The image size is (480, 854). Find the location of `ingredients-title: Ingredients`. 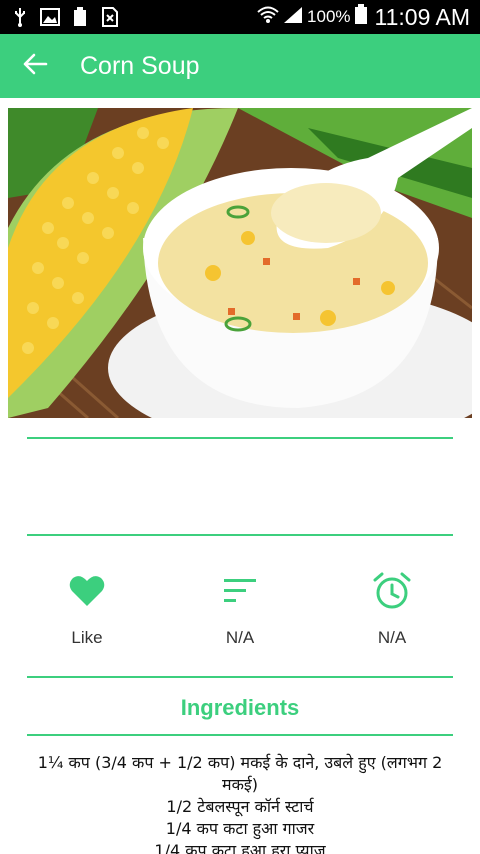

ingredients-title: Ingredients is located at coordinates (240, 707).